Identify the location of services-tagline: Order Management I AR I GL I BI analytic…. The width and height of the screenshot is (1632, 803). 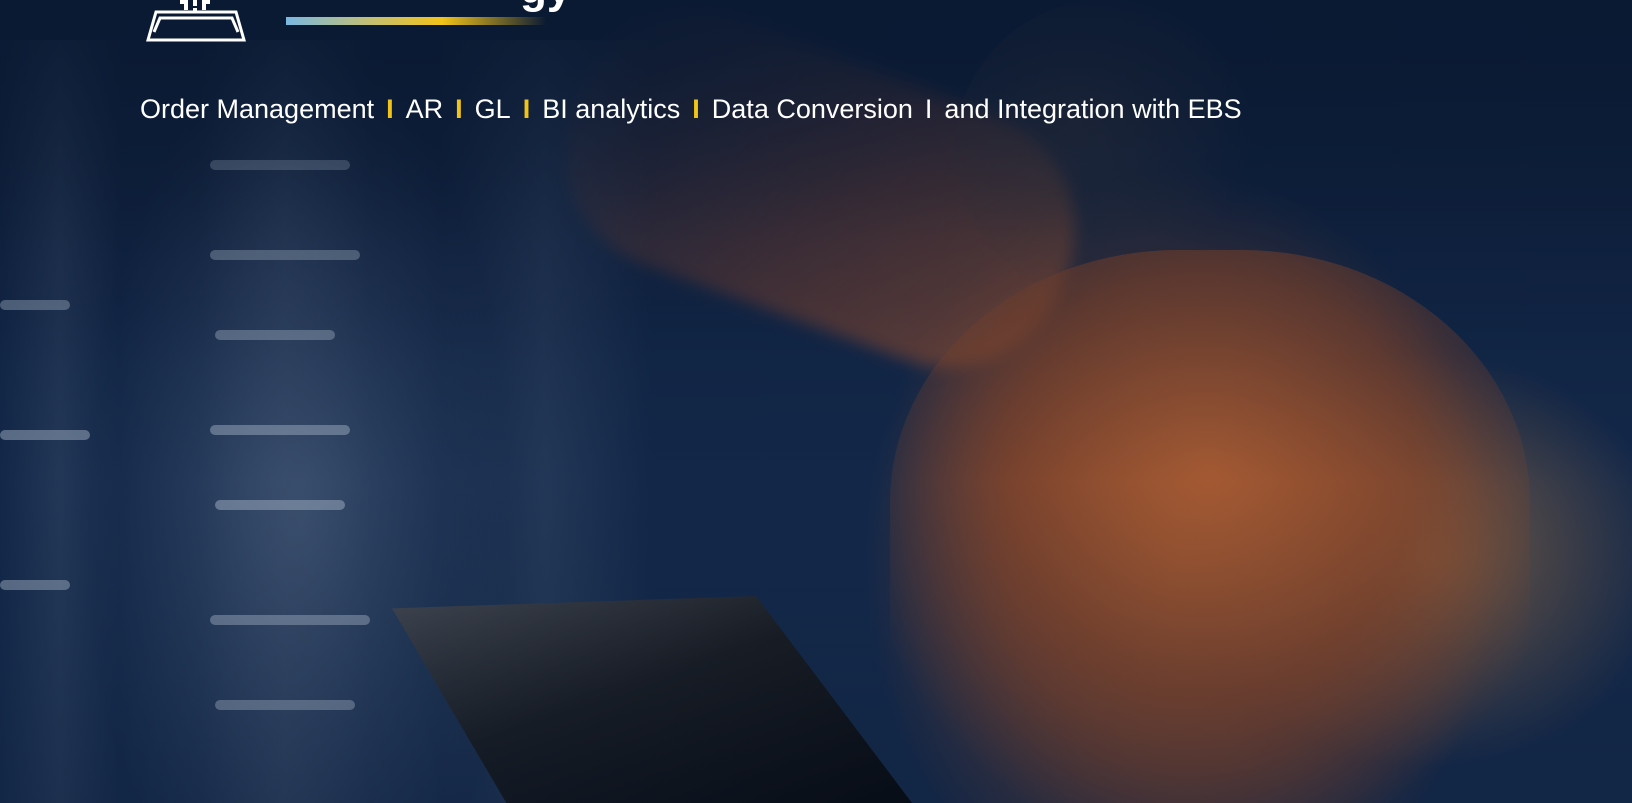
(691, 109).